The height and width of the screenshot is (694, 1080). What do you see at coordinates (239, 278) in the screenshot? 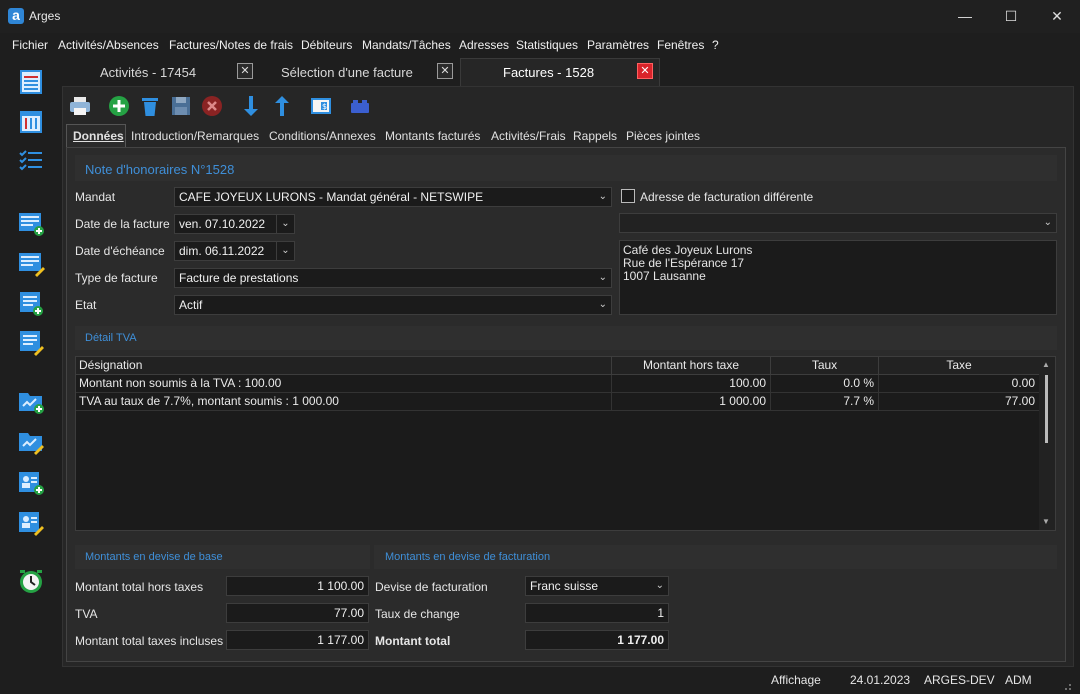
I see `type-facture-value: Facture de prestations` at bounding box center [239, 278].